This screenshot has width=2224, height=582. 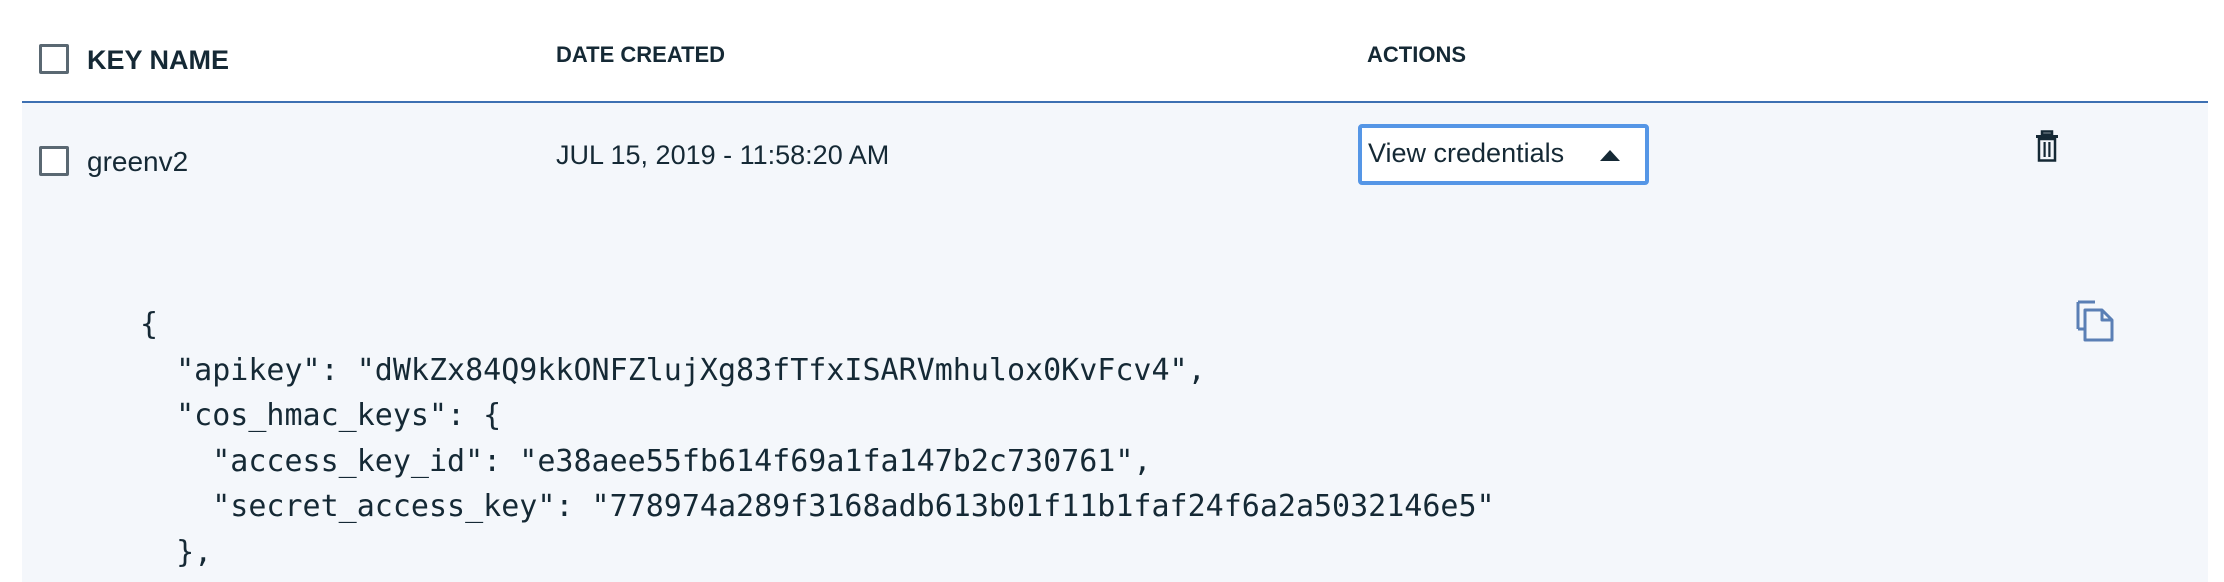 I want to click on trash-icon, so click(x=2047, y=146).